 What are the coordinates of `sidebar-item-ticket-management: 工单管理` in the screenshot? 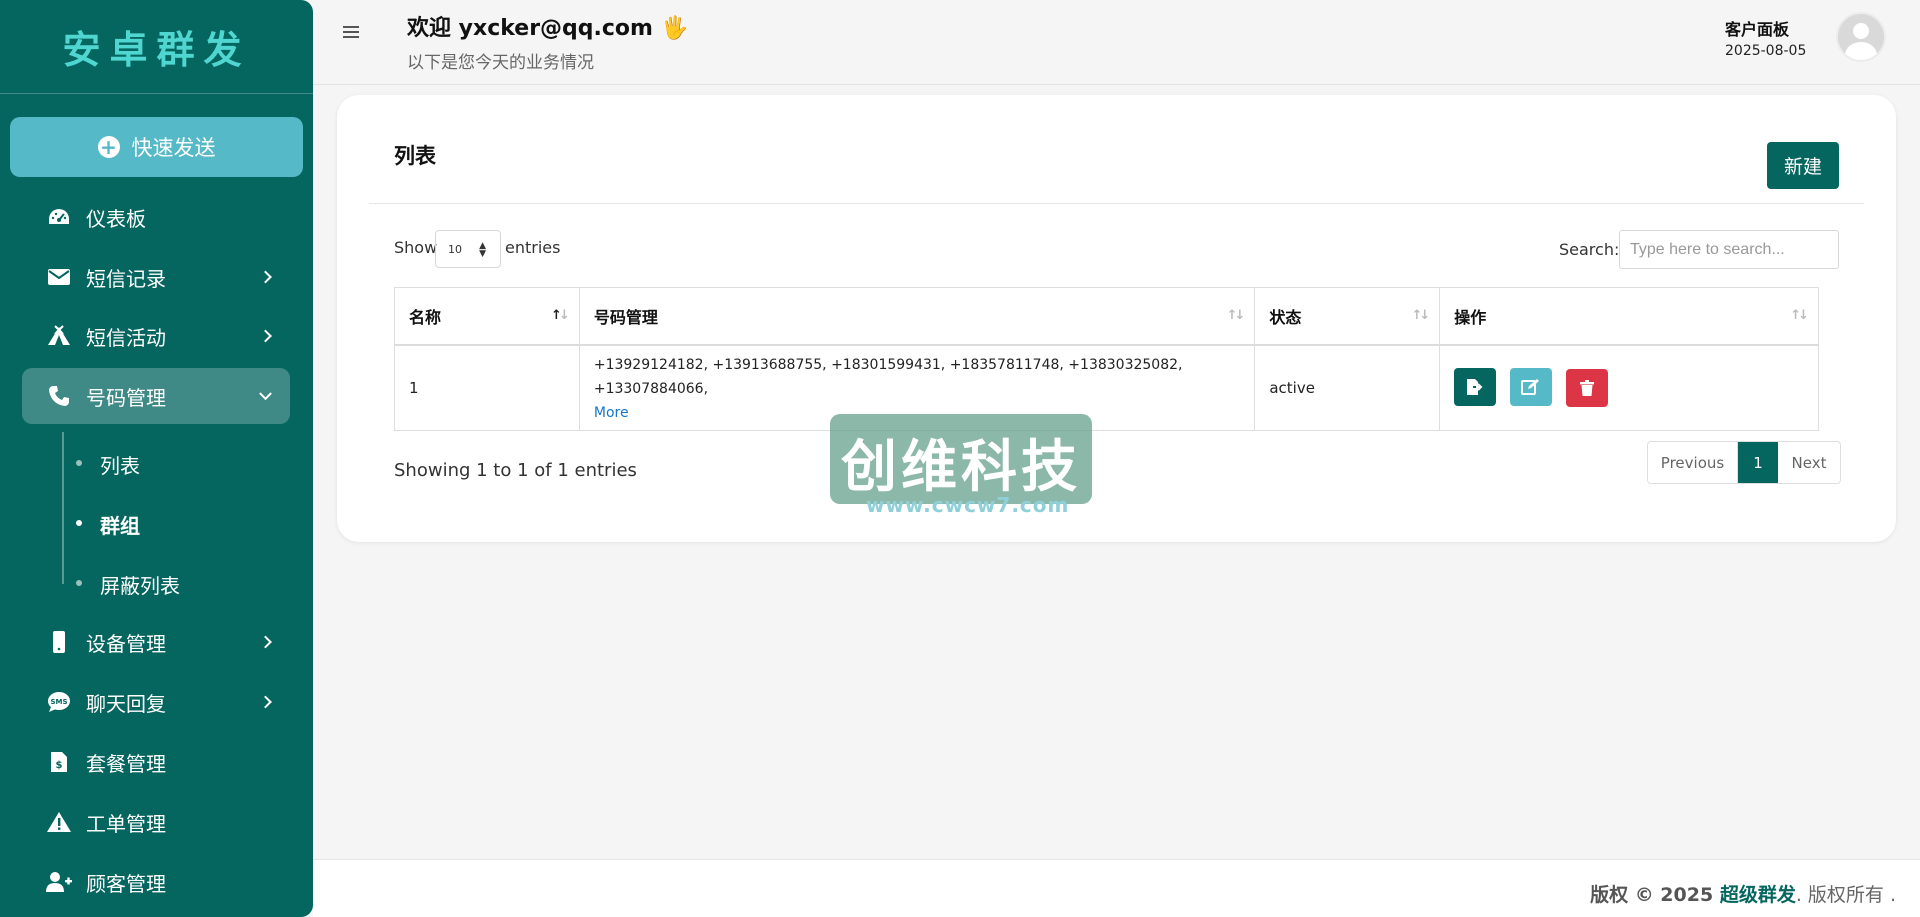 It's located at (156, 822).